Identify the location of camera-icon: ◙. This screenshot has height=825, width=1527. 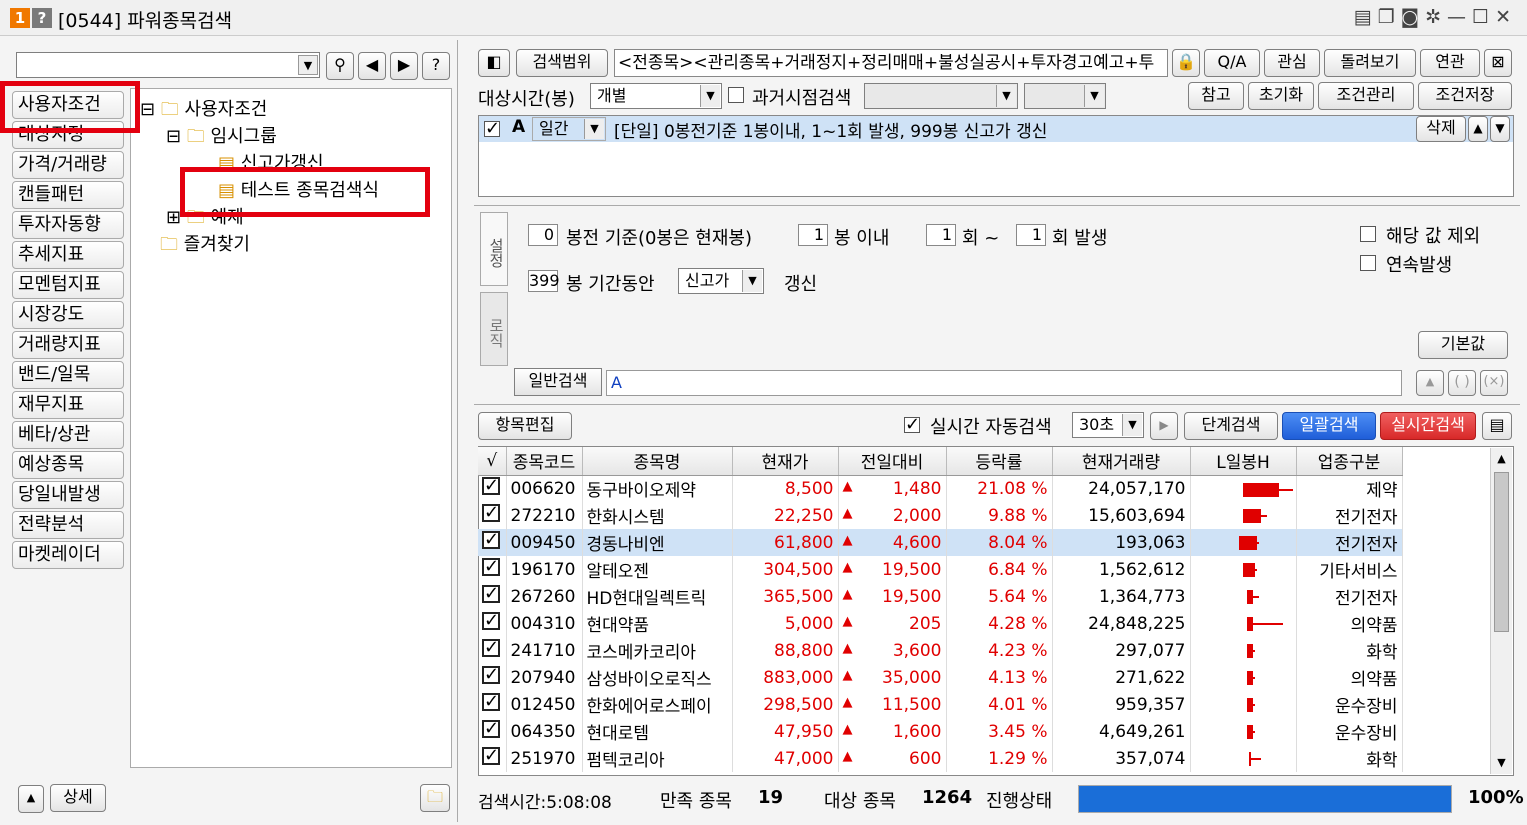
(1413, 17).